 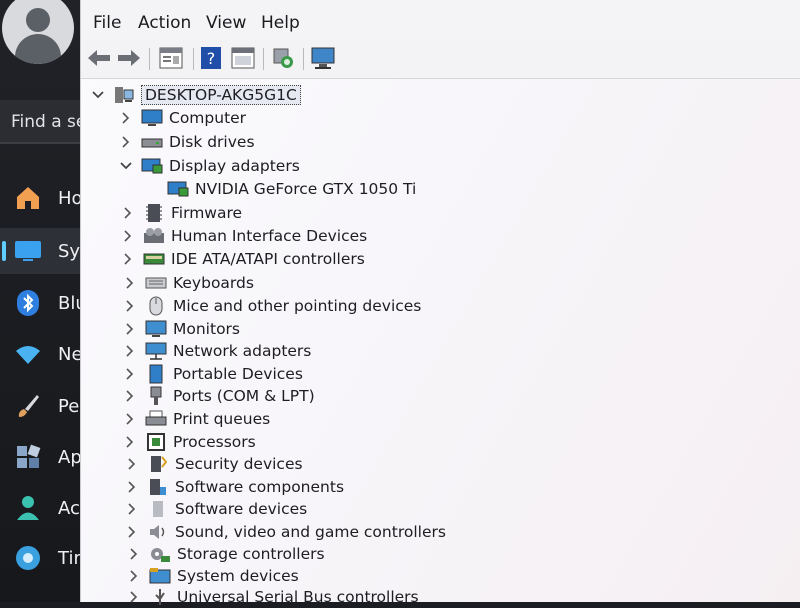 I want to click on tree-item-label: Ports (COM & LPT), so click(x=244, y=396).